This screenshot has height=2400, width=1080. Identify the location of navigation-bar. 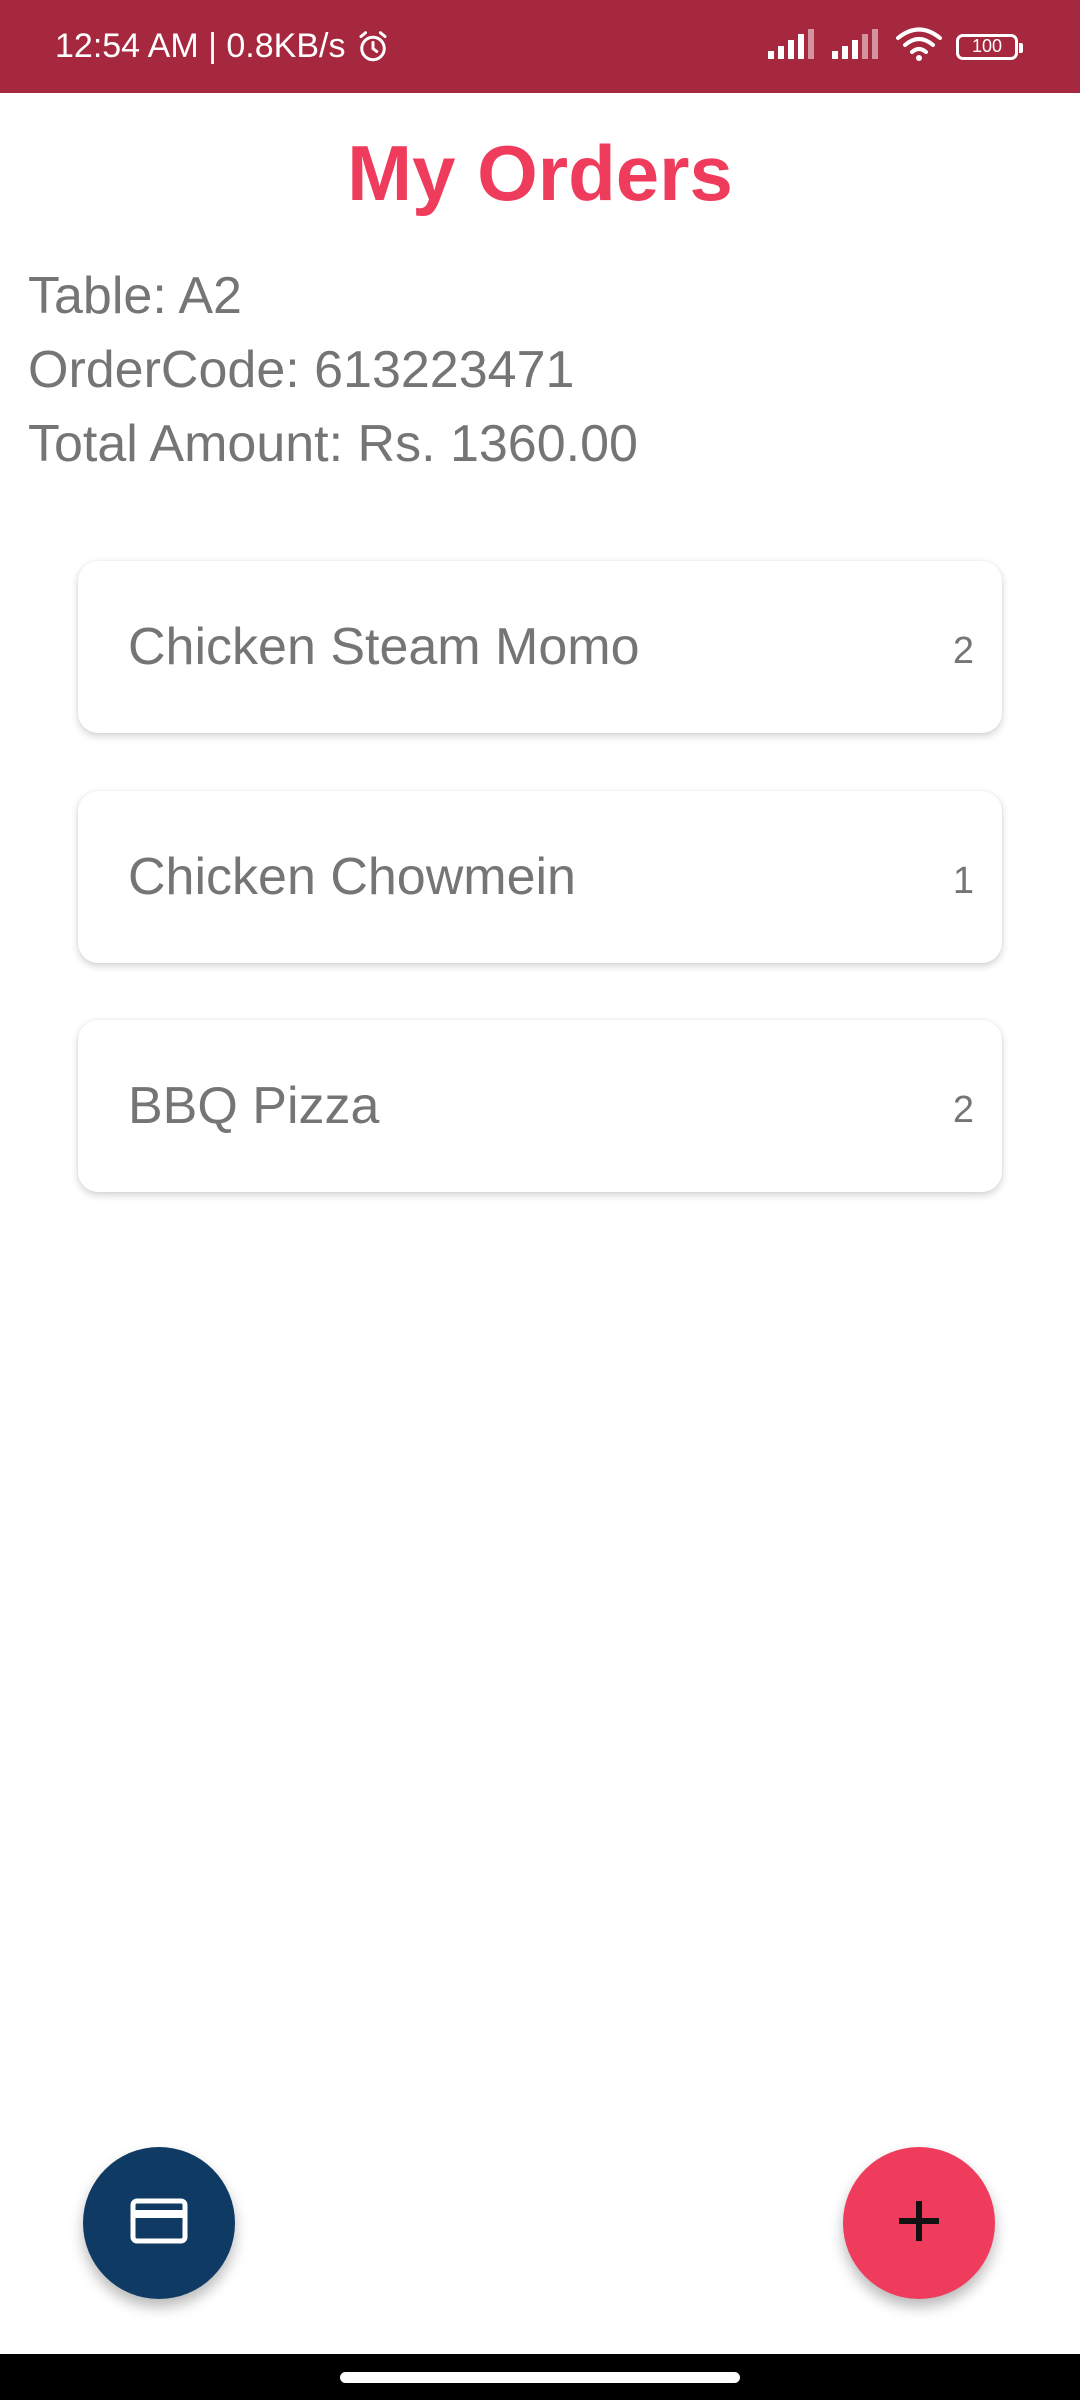
(540, 2377).